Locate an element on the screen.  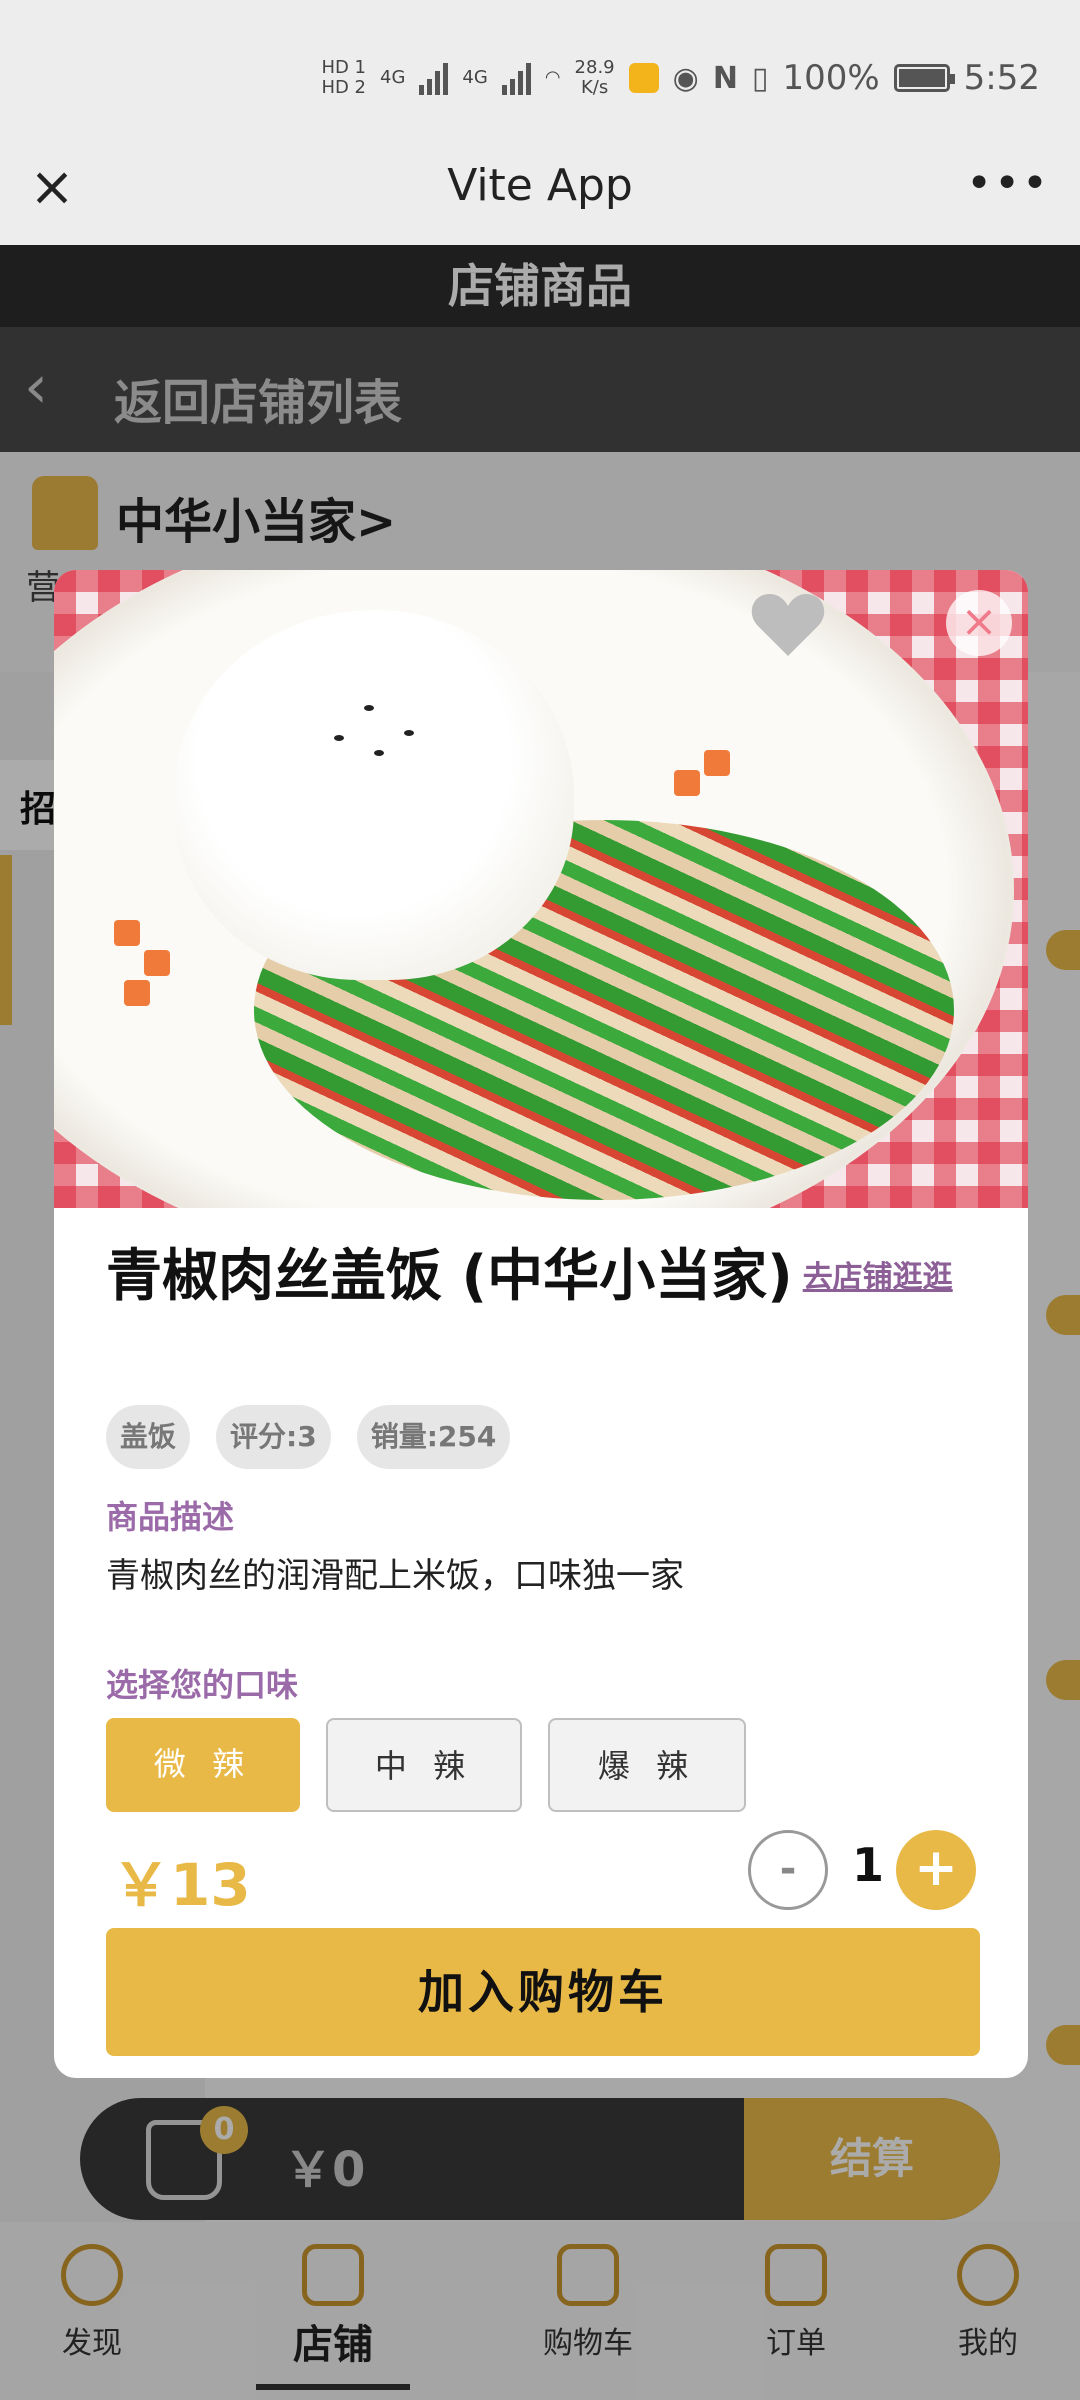
app-title-bar: × Vite App ••• is located at coordinates (540, 197).